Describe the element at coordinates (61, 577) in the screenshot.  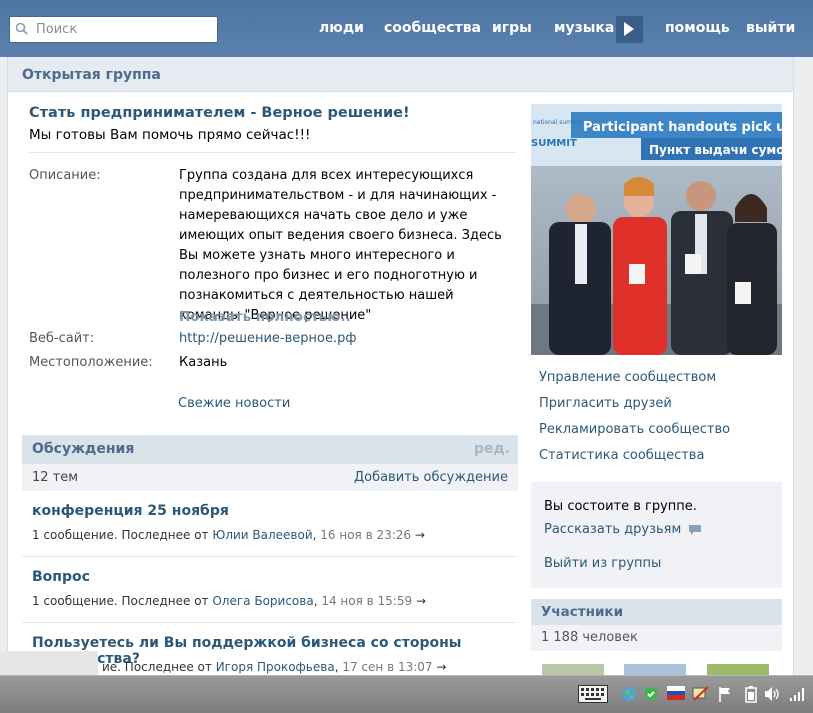
I see `topic-title: Вопрос` at that location.